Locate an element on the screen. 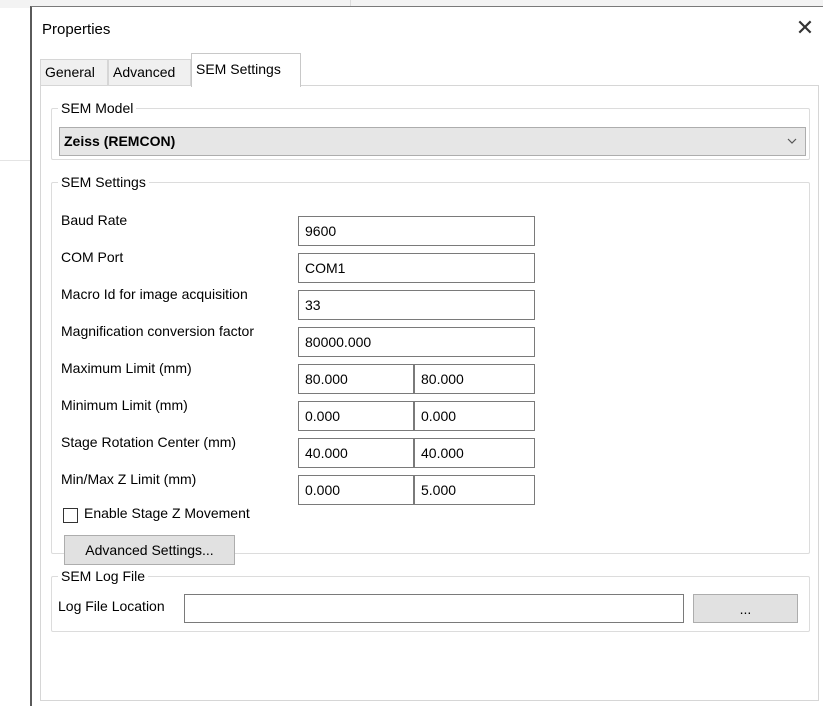  com-port-label: COM Port is located at coordinates (92, 257).